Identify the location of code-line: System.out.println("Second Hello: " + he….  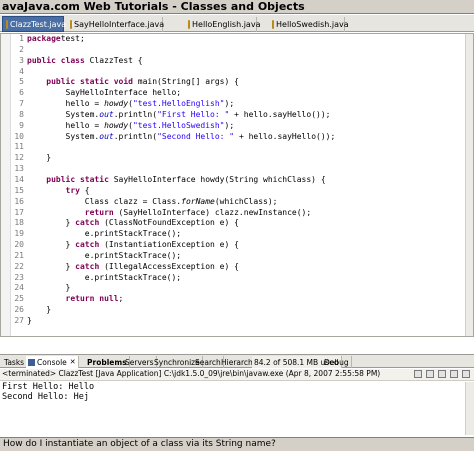
(247, 137).